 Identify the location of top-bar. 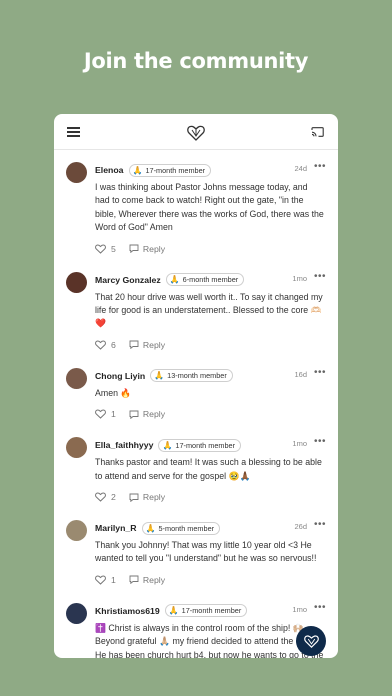
(196, 132).